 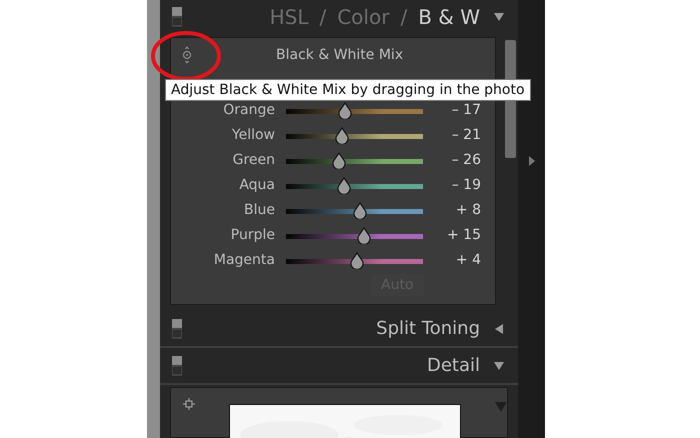 I want to click on tooltip: Adjust Black & White Mix by dragging in the photo, so click(x=348, y=90).